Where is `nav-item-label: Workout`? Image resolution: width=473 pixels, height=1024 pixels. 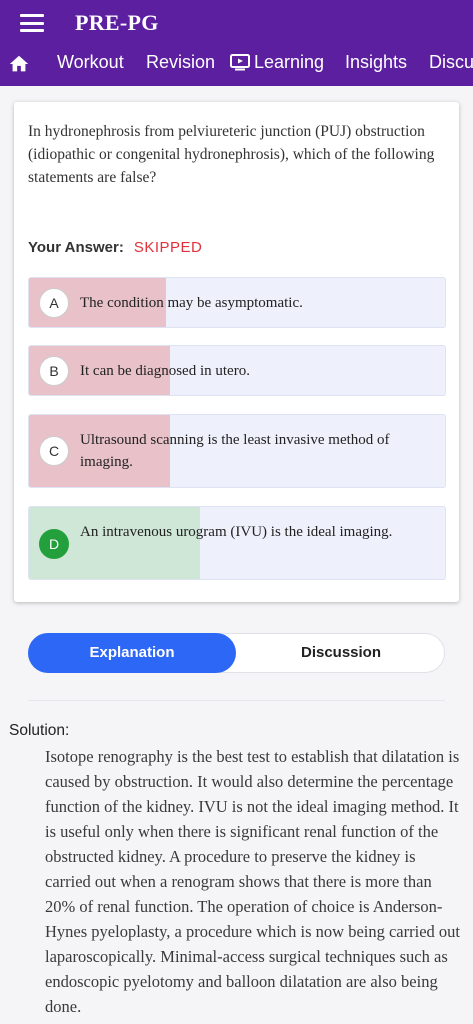
nav-item-label: Workout is located at coordinates (90, 62).